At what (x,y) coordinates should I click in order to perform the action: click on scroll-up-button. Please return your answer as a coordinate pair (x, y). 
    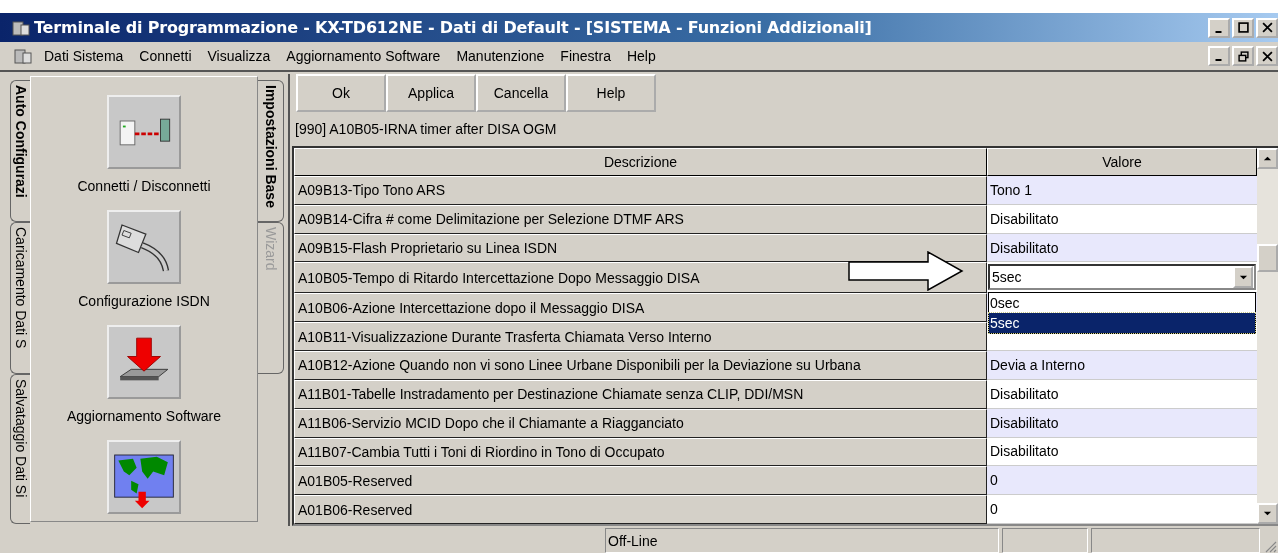
    Looking at the image, I should click on (1267, 158).